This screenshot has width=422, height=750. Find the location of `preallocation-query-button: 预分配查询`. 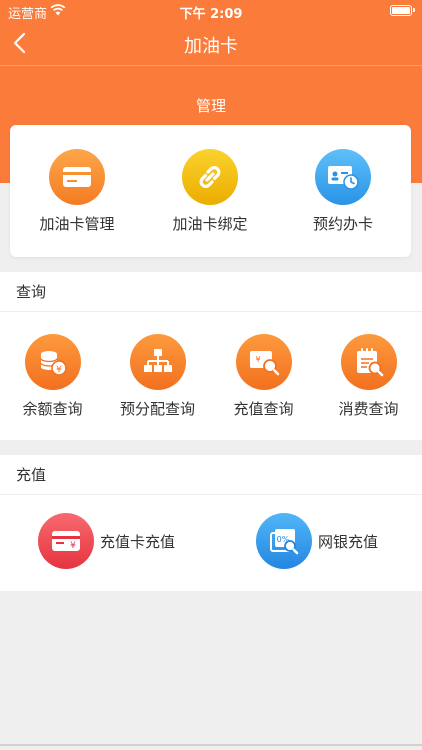

preallocation-query-button: 预分配查询 is located at coordinates (157, 376).